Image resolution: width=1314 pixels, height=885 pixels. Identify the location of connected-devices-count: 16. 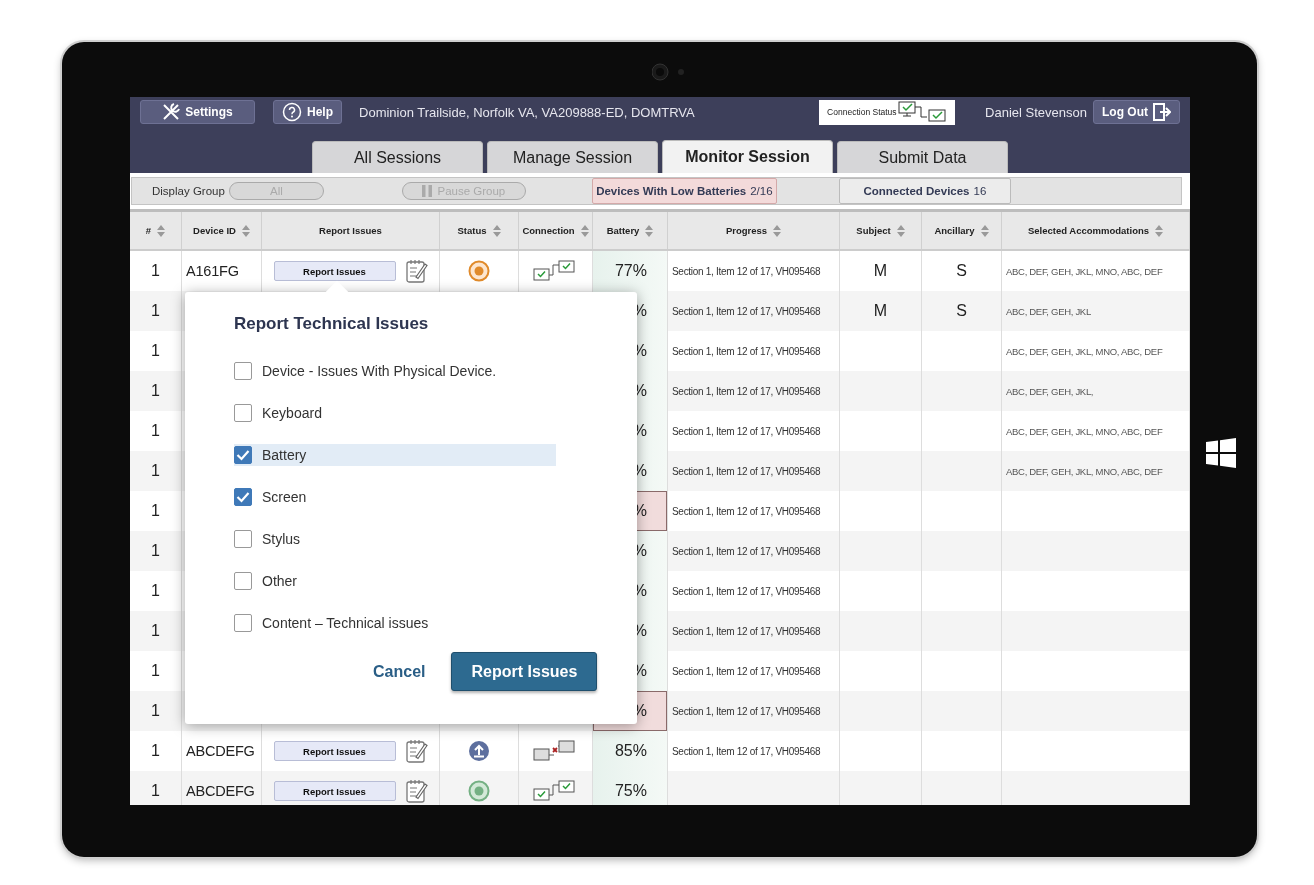
(980, 191).